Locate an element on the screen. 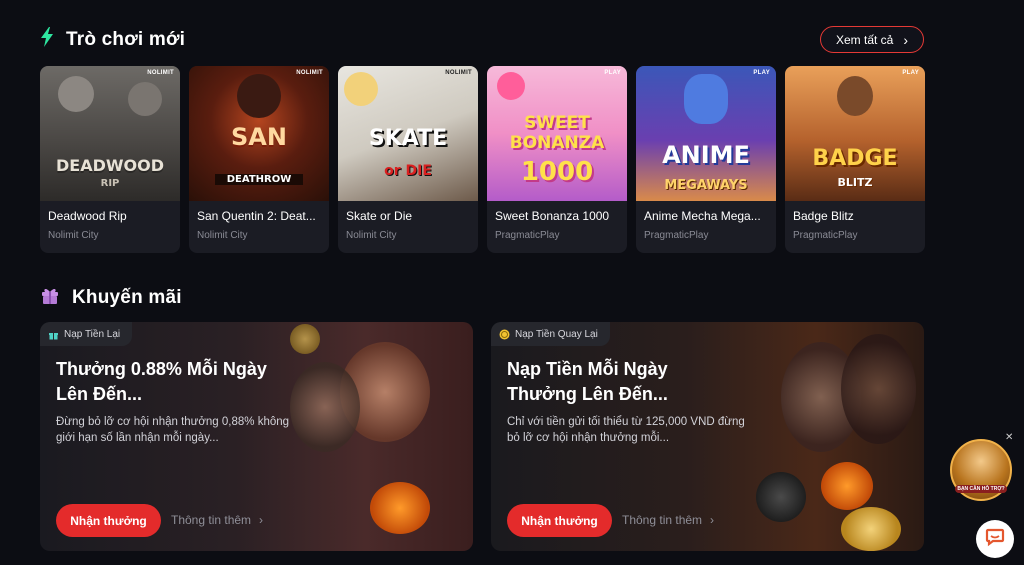 The image size is (1024, 565). game-logo-sub: 1000 is located at coordinates (557, 172).